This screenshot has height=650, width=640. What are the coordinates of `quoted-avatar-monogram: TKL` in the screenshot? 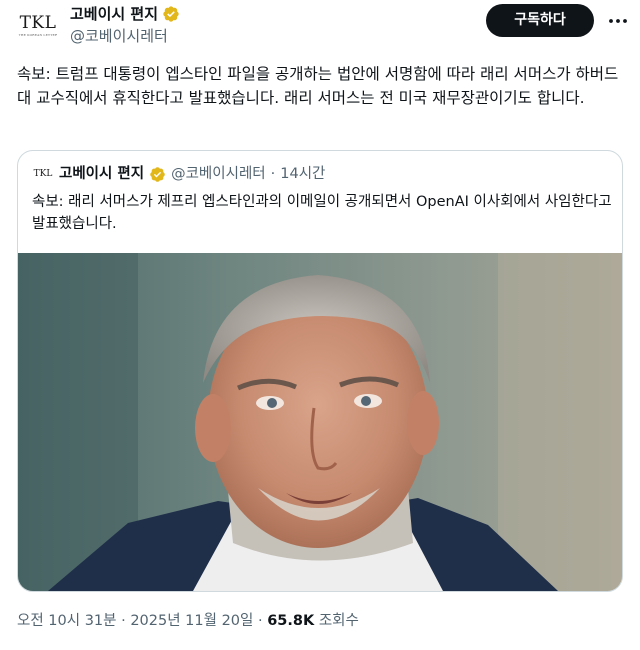 It's located at (43, 173).